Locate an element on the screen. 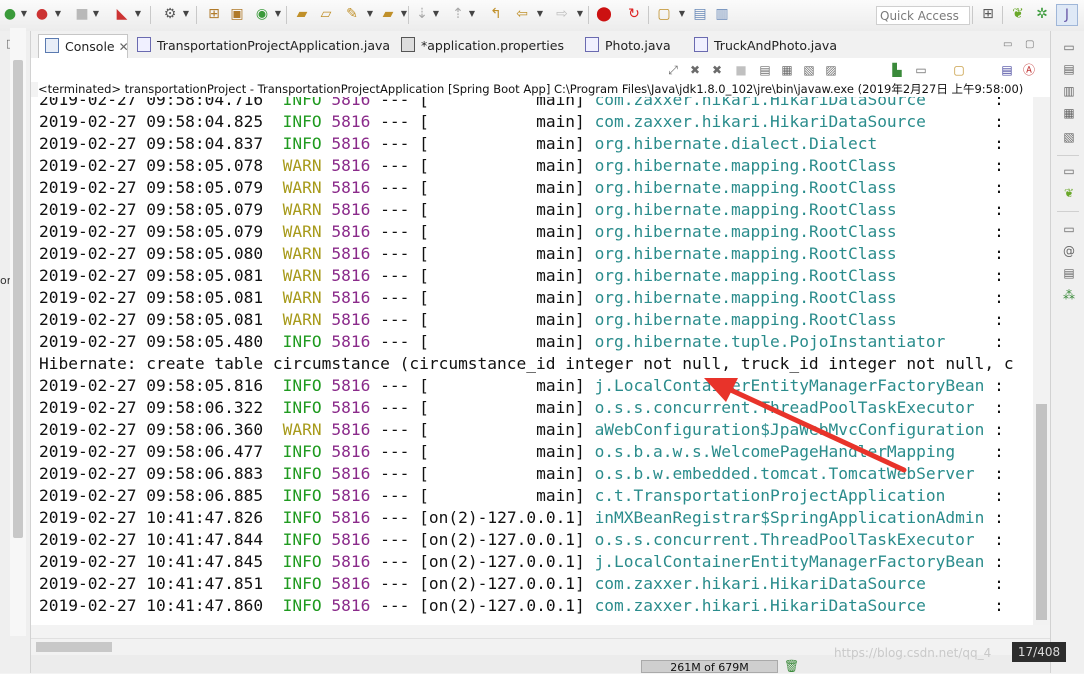  forward-icon: ⇨ is located at coordinates (562, 14).